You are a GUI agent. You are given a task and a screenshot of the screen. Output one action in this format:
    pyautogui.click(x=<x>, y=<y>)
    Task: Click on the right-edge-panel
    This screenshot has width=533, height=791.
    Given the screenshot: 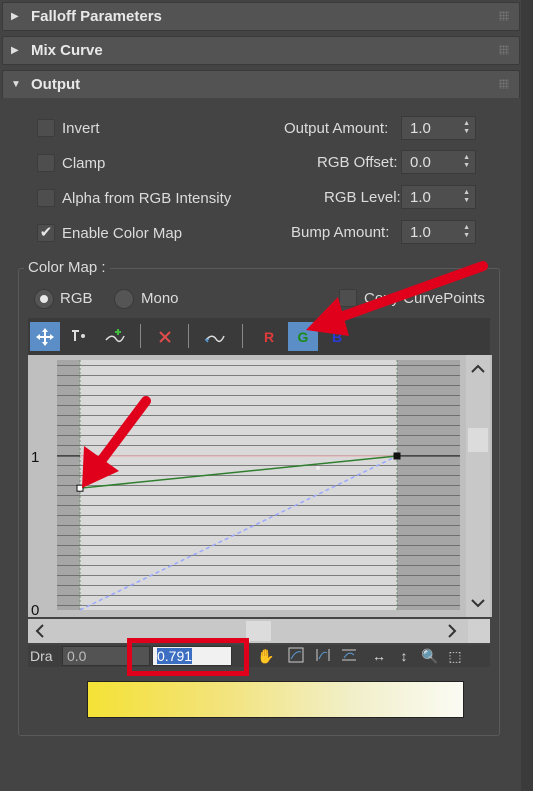 What is the action you would take?
    pyautogui.click(x=527, y=395)
    